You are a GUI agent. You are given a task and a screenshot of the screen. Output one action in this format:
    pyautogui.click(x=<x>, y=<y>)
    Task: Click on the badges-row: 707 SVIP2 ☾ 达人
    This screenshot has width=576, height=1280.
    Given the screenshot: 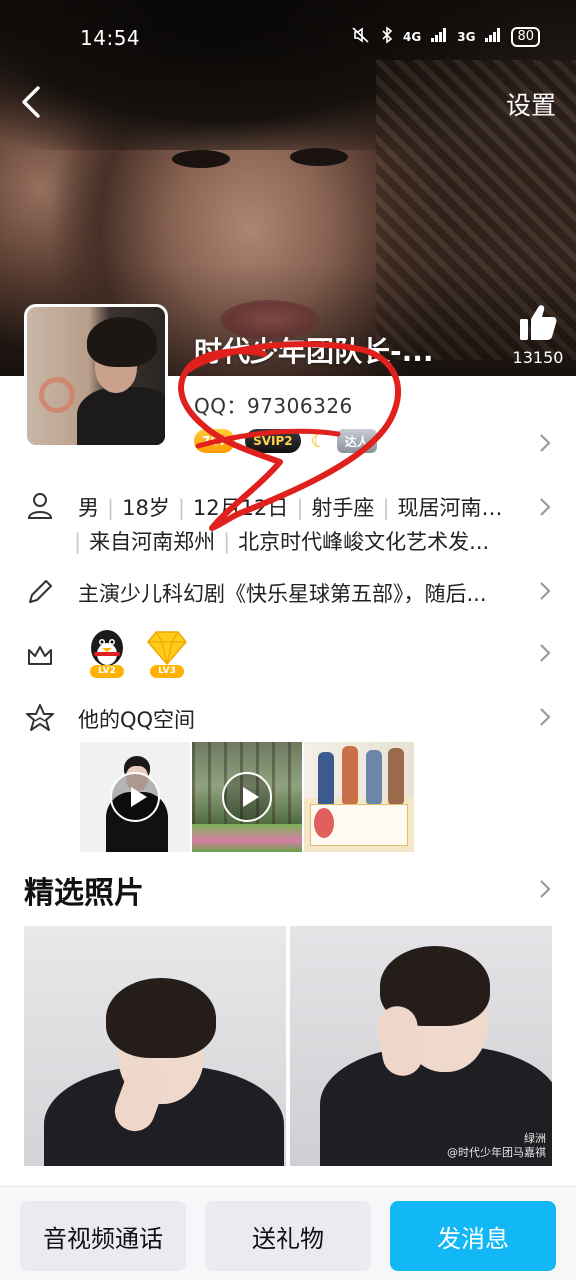 What is the action you would take?
    pyautogui.click(x=285, y=441)
    